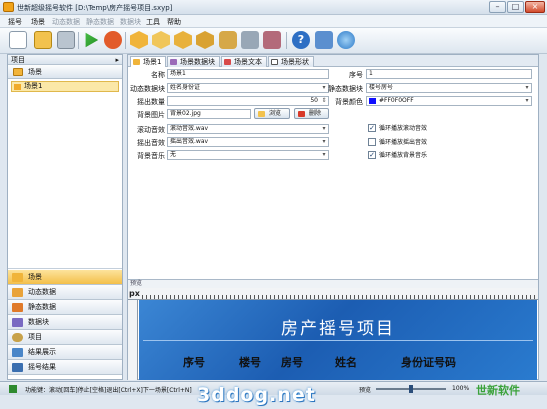 The width and height of the screenshot is (547, 409). I want to click on nav-label: 静态数据, so click(42, 307).